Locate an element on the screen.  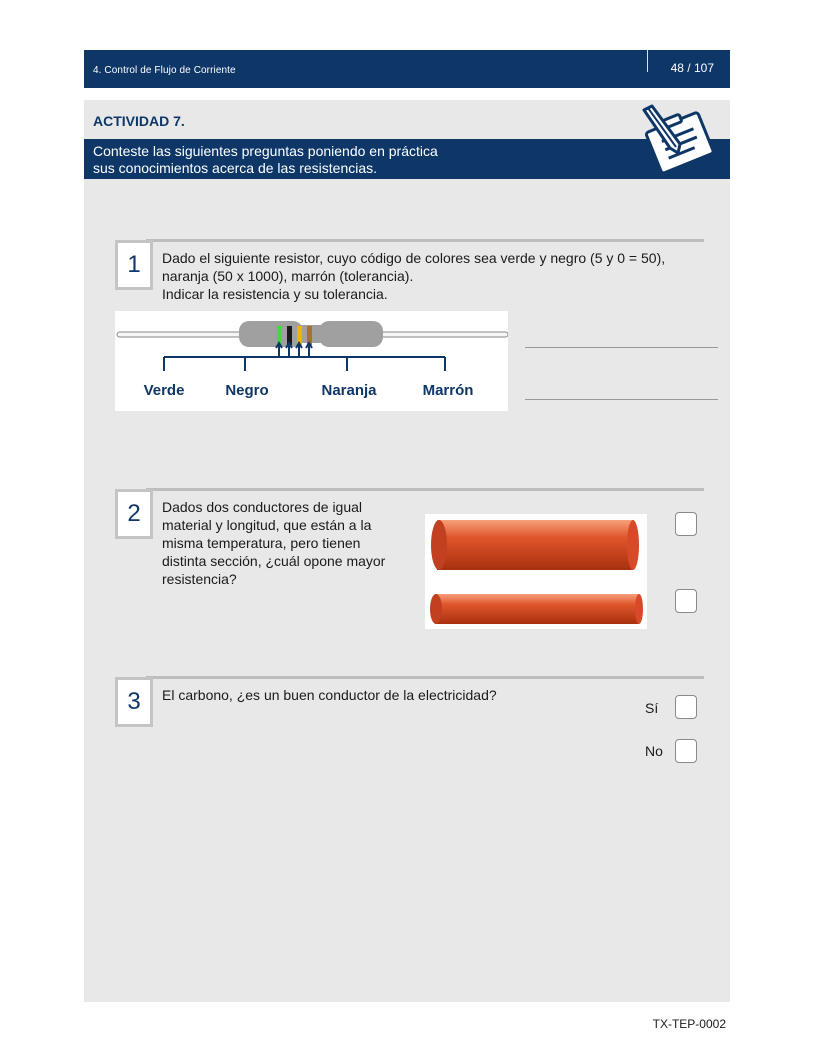
option-no-label: No is located at coordinates (654, 751).